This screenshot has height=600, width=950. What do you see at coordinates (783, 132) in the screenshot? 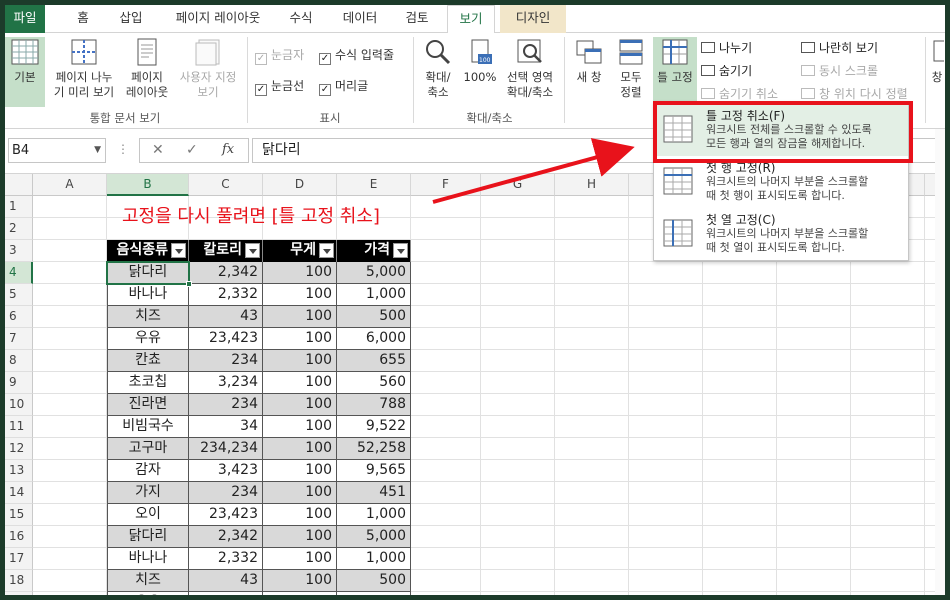
I see `highlight-box` at bounding box center [783, 132].